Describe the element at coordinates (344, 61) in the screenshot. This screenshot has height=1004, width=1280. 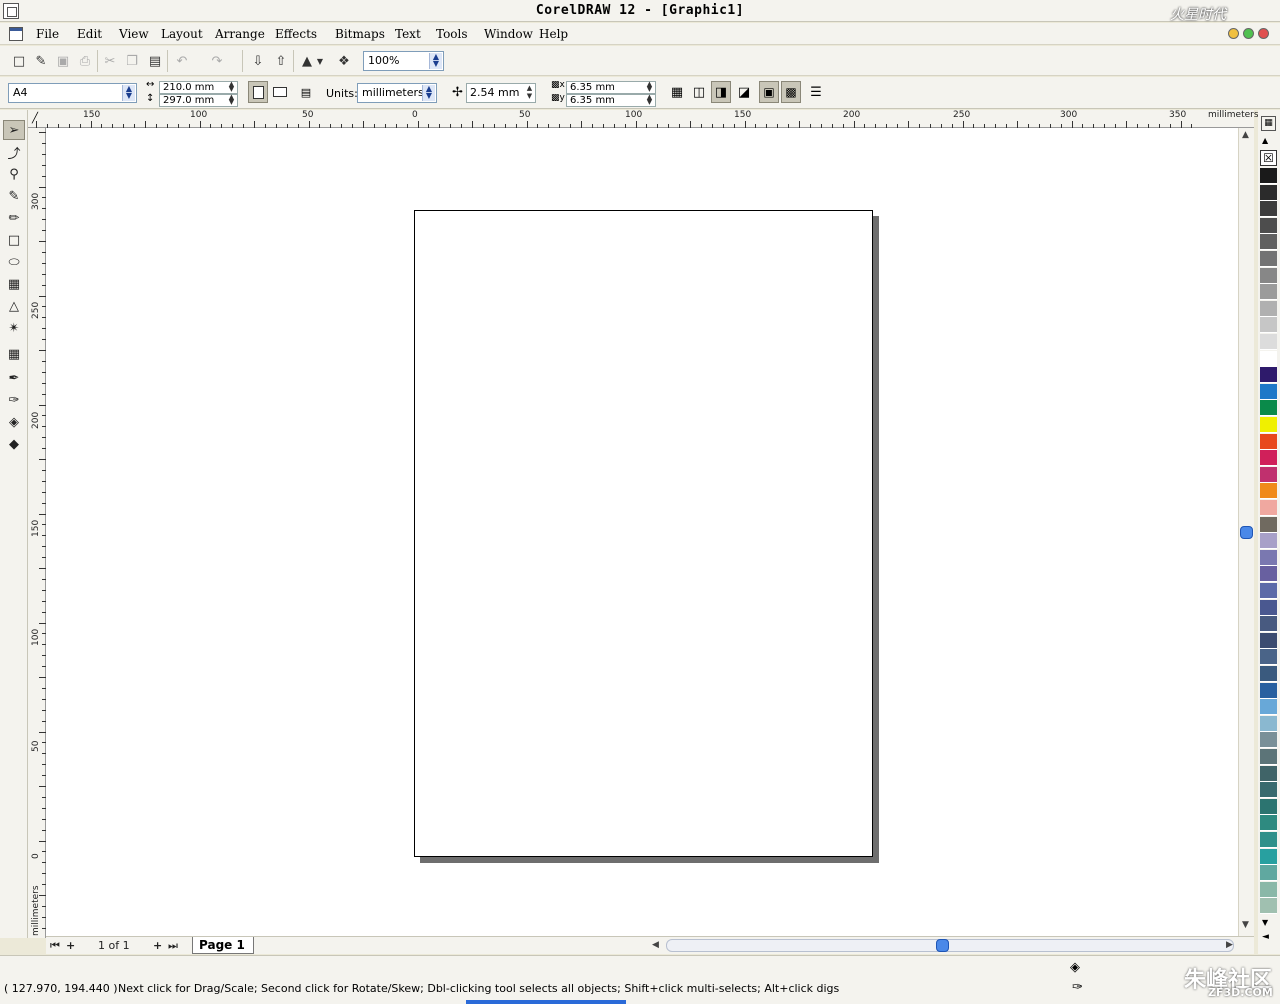
I see `corel-online-icon: ❖` at that location.